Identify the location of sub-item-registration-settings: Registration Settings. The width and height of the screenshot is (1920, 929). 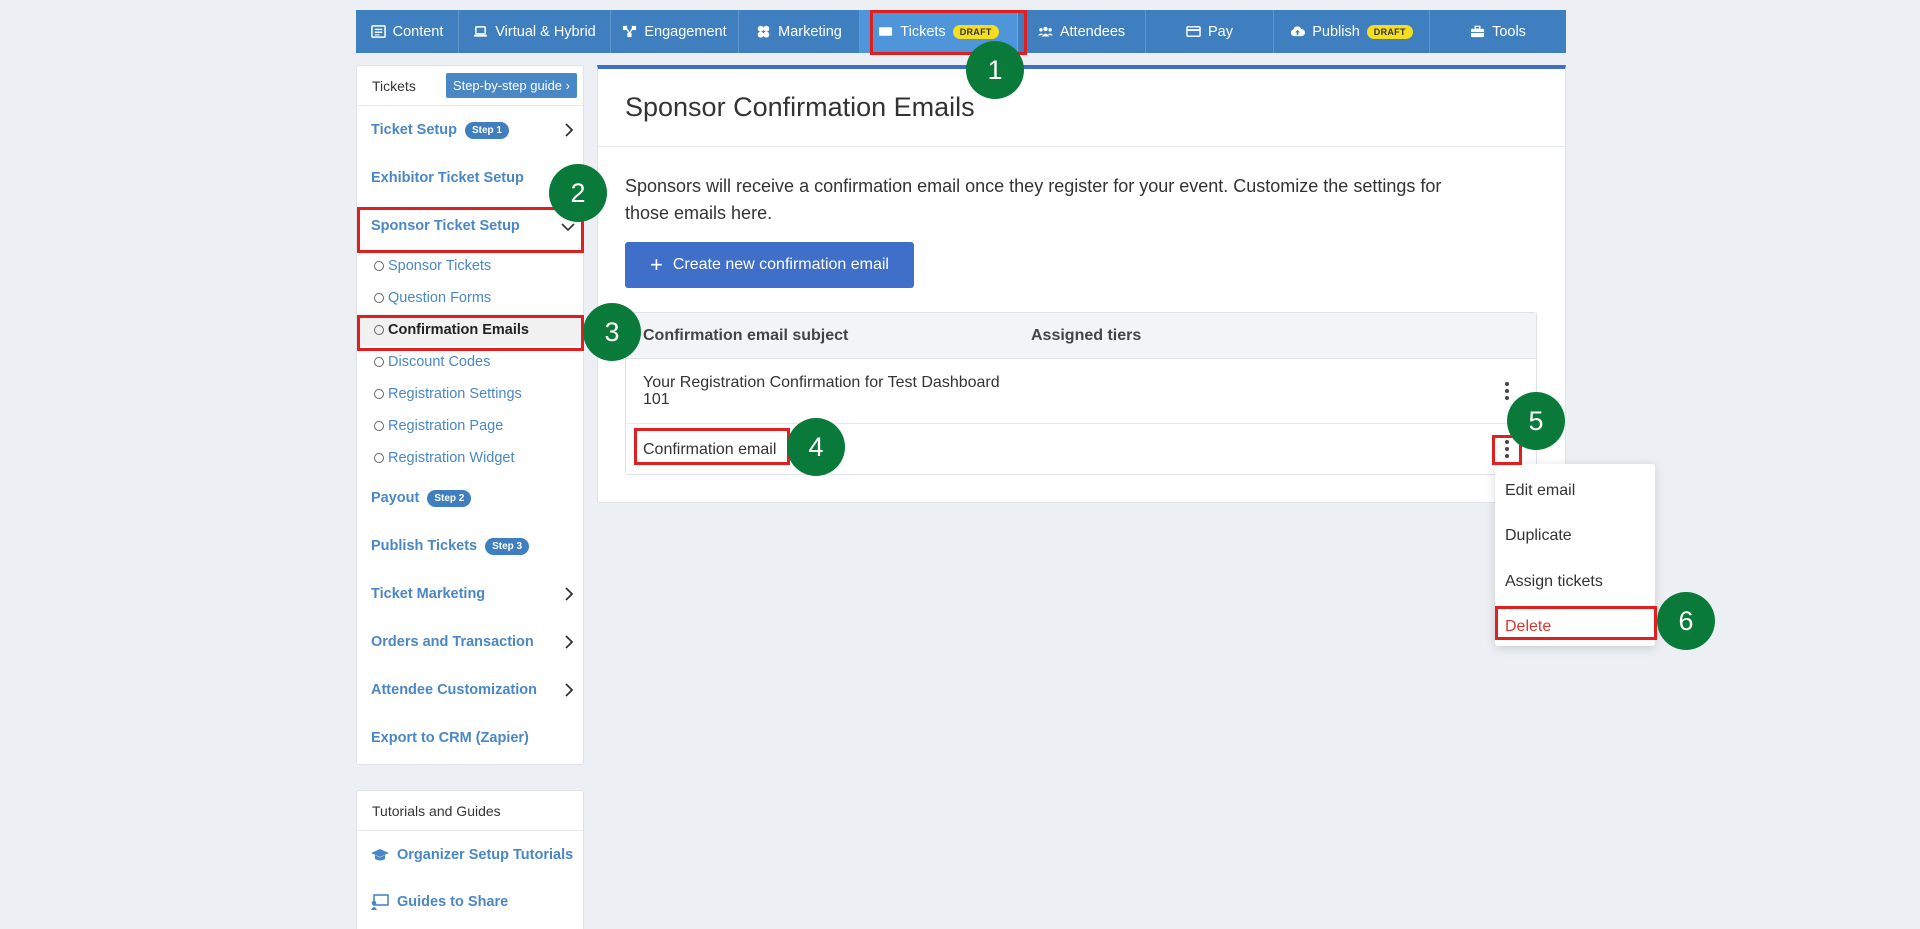
(470, 394).